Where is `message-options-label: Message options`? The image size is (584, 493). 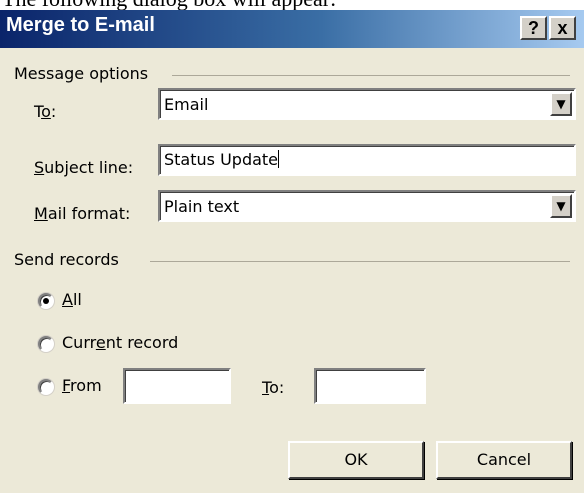
message-options-label: Message options is located at coordinates (86, 73).